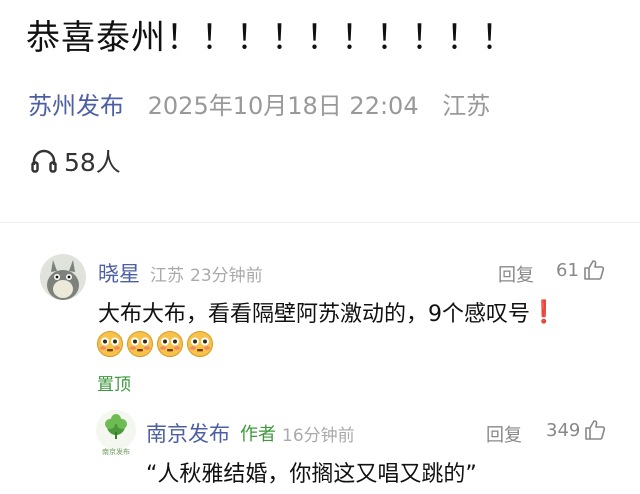 The height and width of the screenshot is (494, 640). Describe the element at coordinates (563, 430) in the screenshot. I see `like-count: 349` at that location.